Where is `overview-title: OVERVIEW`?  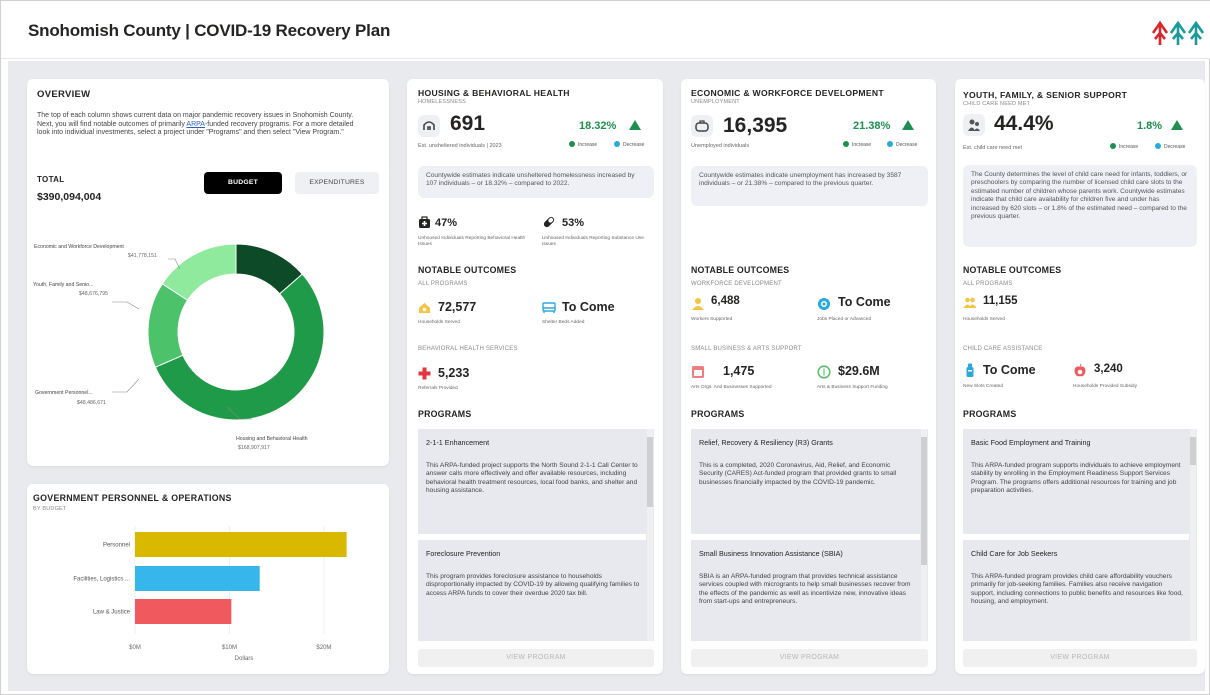
overview-title: OVERVIEW is located at coordinates (64, 94).